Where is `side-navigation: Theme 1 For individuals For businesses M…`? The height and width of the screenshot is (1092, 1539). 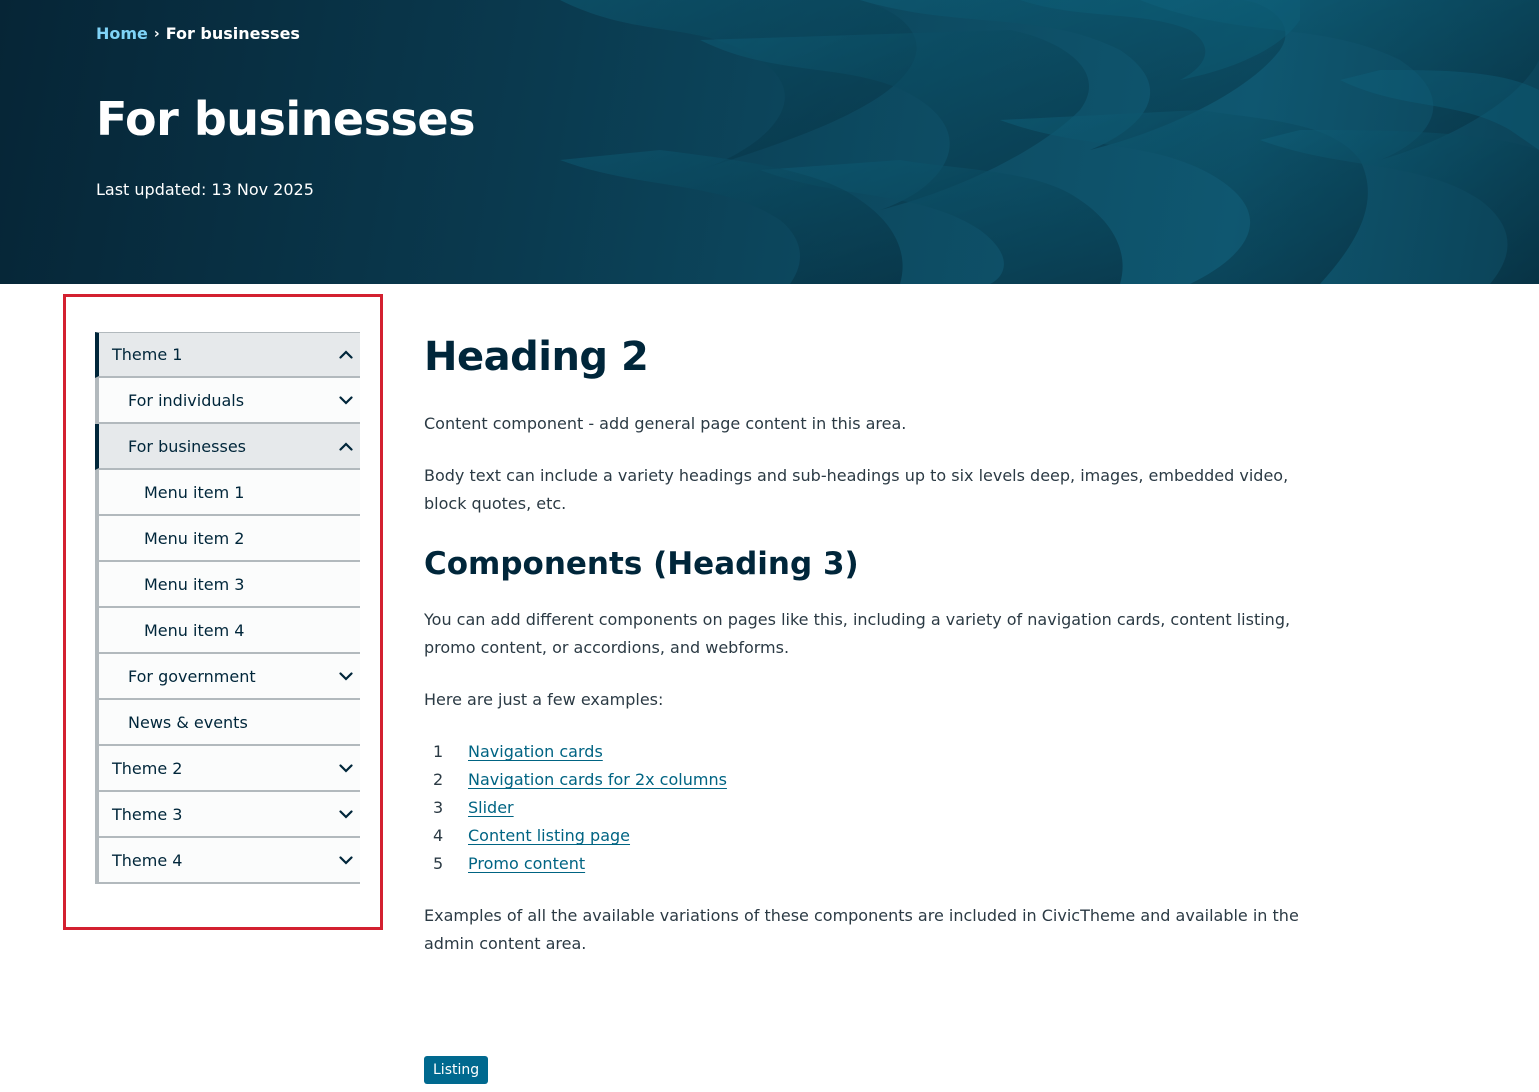
side-navigation: Theme 1 For individuals For businesses M… is located at coordinates (227, 608).